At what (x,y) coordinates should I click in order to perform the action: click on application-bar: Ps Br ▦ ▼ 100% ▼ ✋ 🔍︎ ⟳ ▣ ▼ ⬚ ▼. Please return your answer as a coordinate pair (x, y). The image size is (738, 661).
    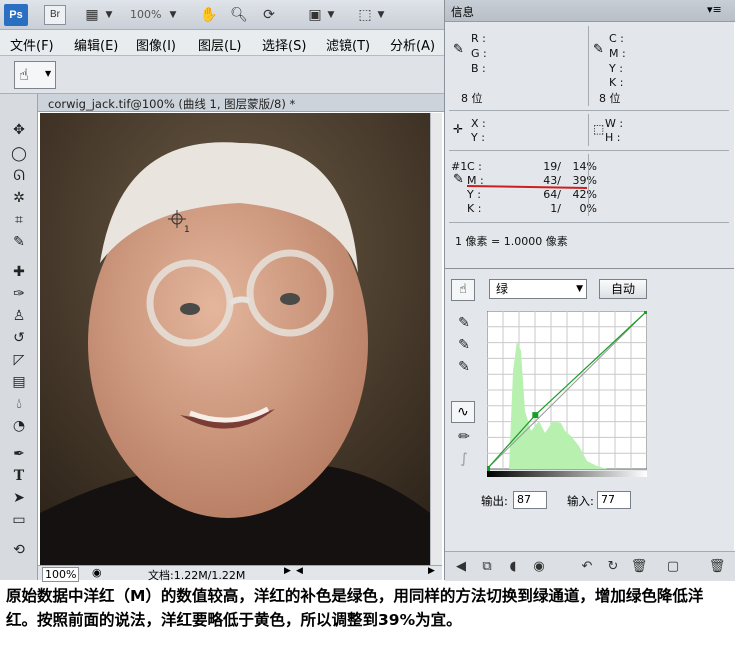
    Looking at the image, I should click on (222, 15).